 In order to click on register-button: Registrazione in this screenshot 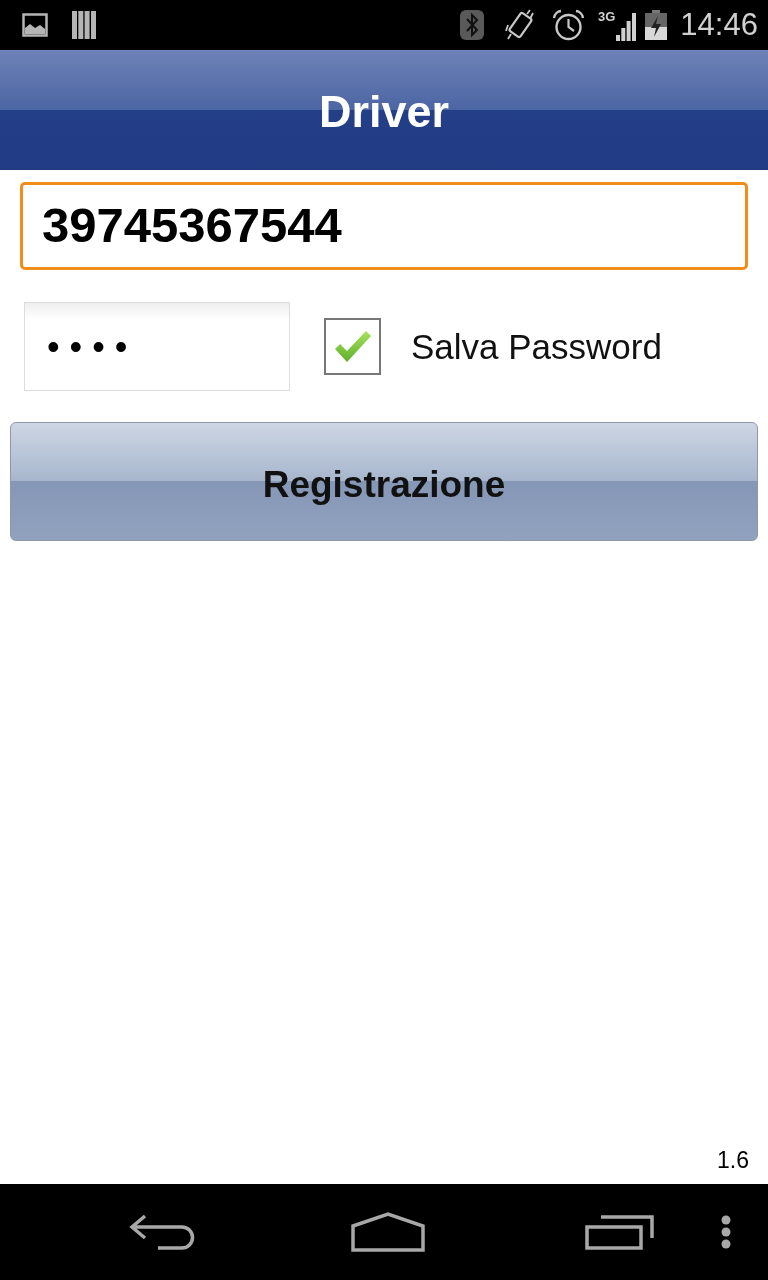, I will do `click(384, 481)`.